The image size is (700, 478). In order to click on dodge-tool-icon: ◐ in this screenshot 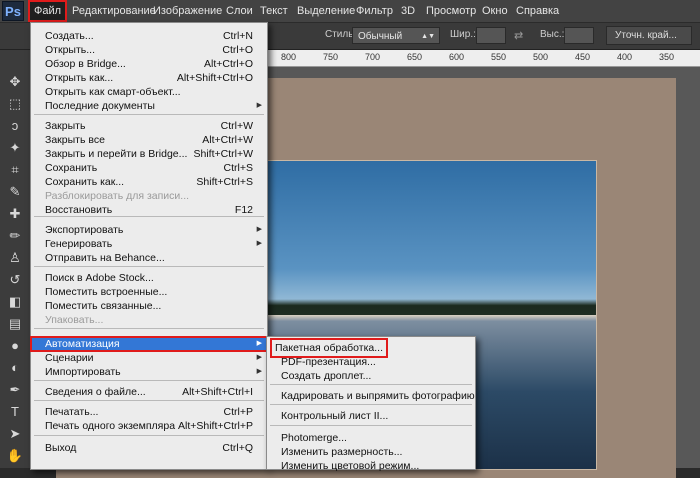, I will do `click(15, 368)`.